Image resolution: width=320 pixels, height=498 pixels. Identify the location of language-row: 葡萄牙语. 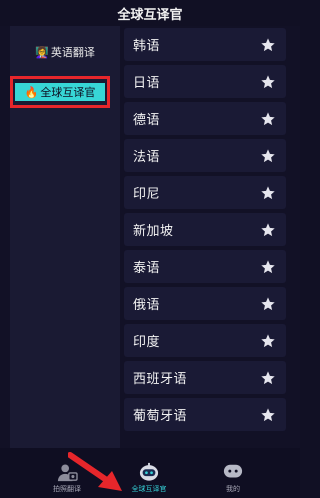
(205, 414).